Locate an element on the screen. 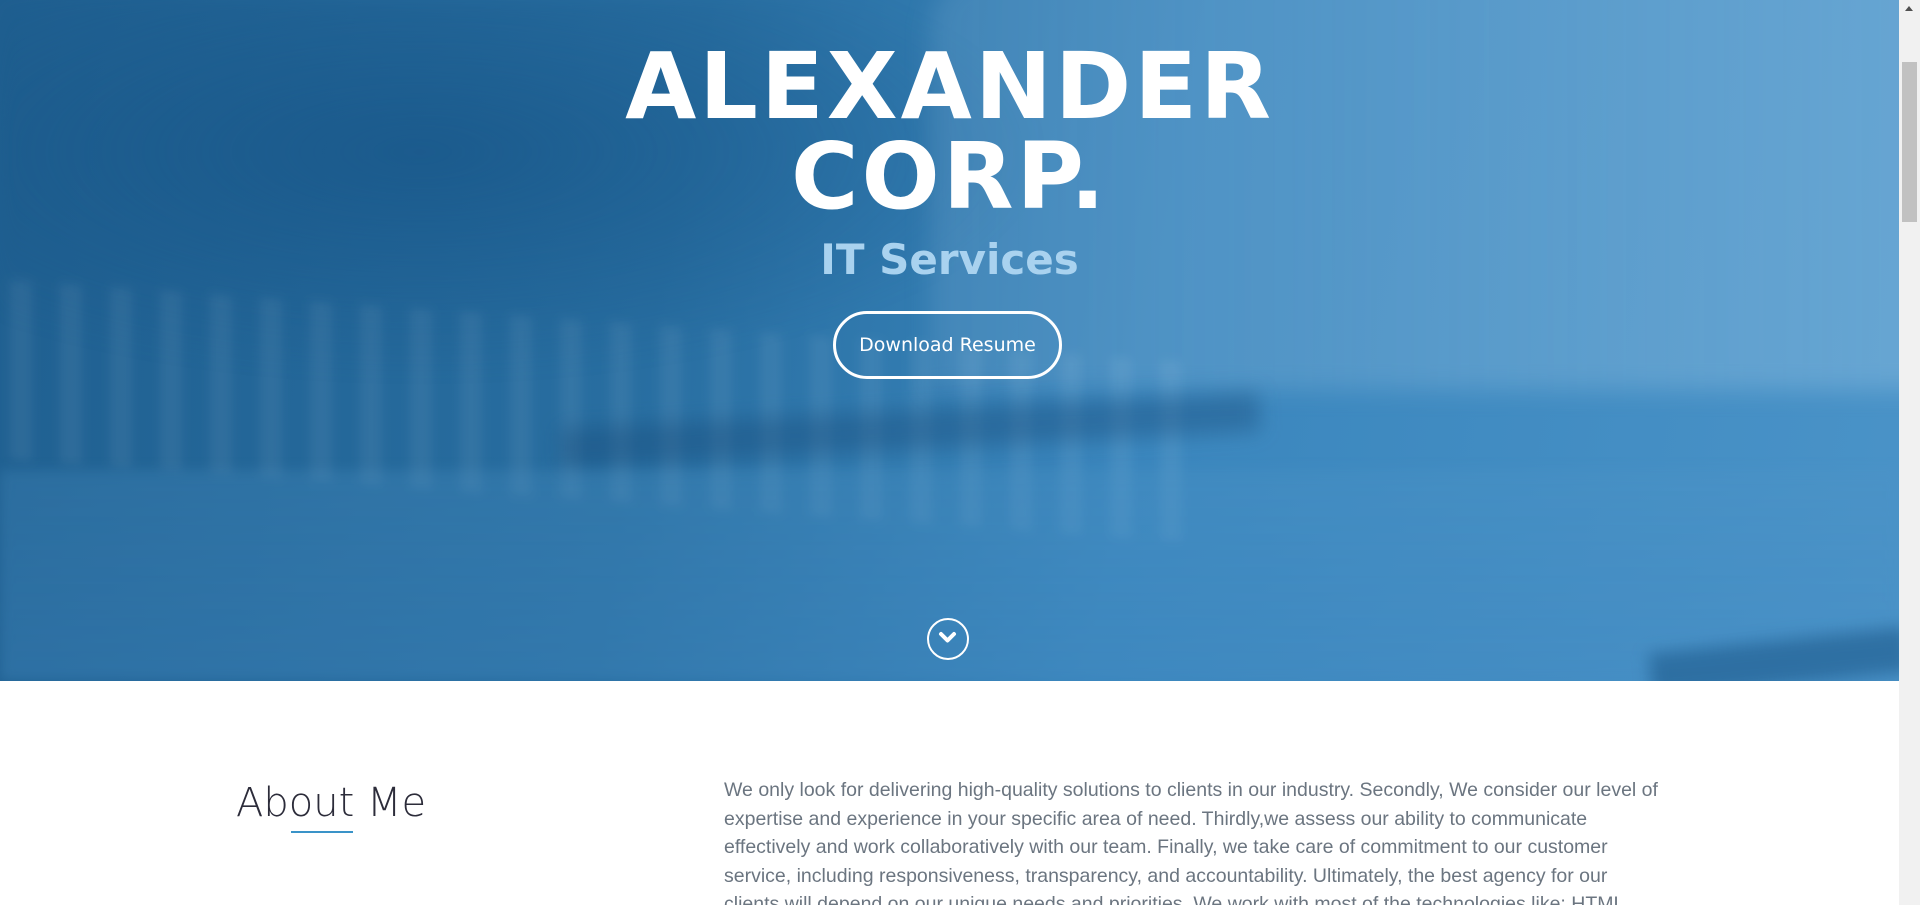  scroll-up-arrow-icon is located at coordinates (1909, 8).